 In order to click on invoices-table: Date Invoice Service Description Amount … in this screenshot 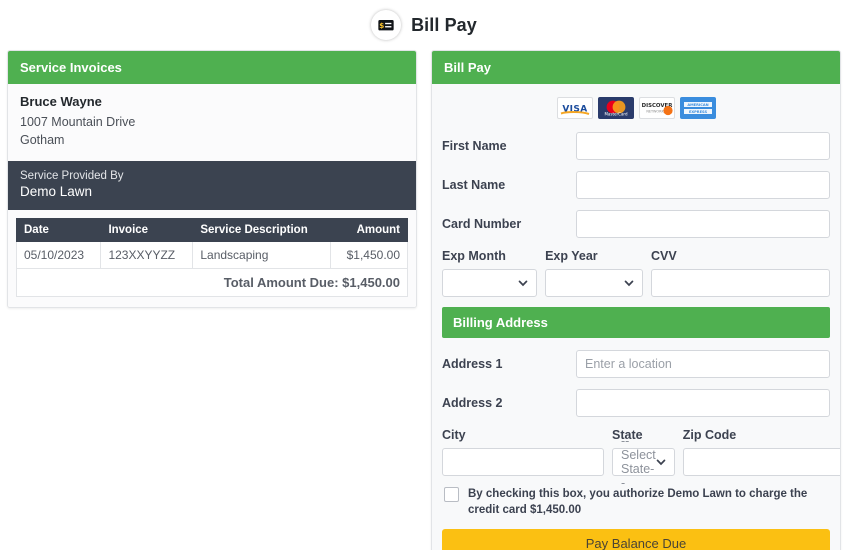, I will do `click(211, 258)`.